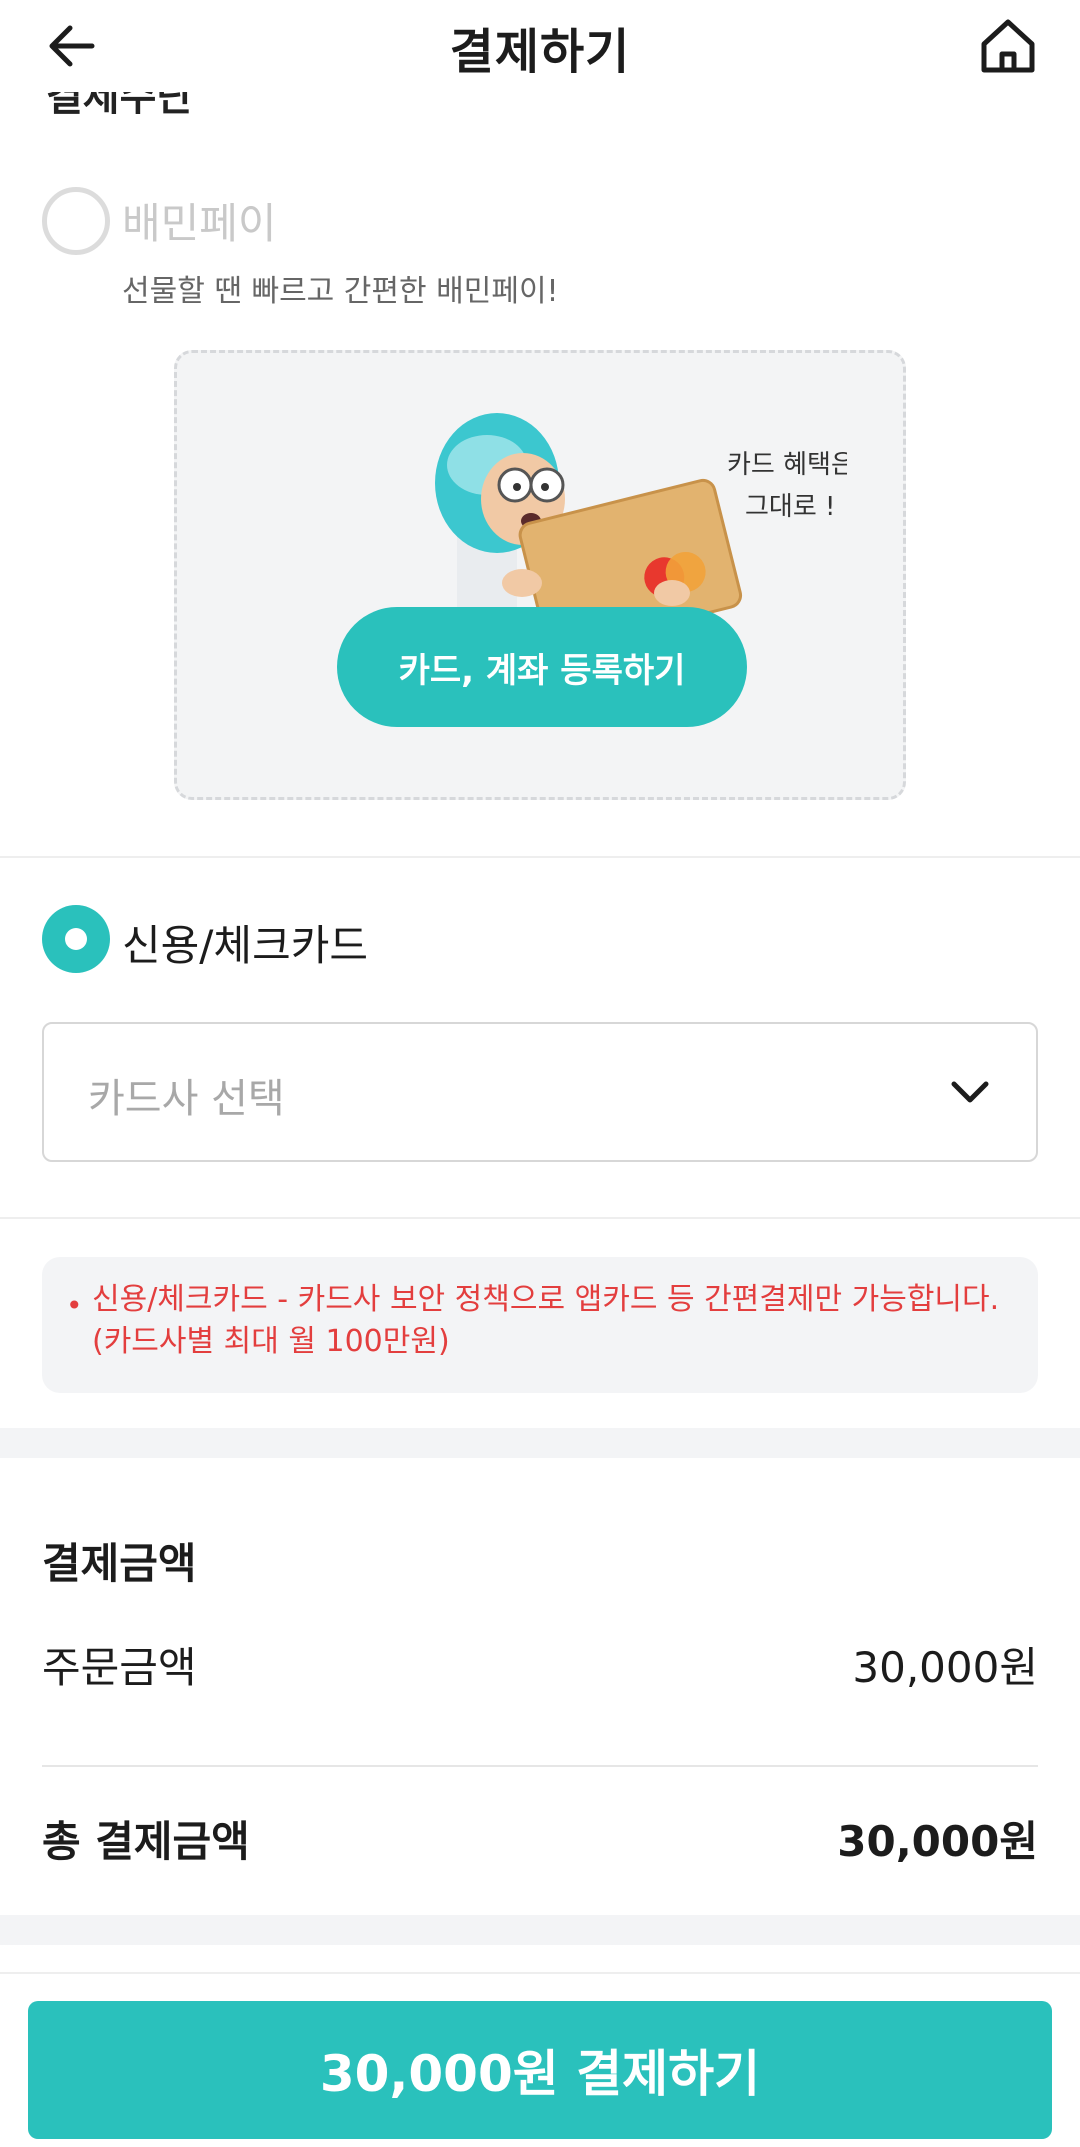 This screenshot has width=1080, height=2147. Describe the element at coordinates (540, 1092) in the screenshot. I see `card-company-select: 카드사 선택` at that location.